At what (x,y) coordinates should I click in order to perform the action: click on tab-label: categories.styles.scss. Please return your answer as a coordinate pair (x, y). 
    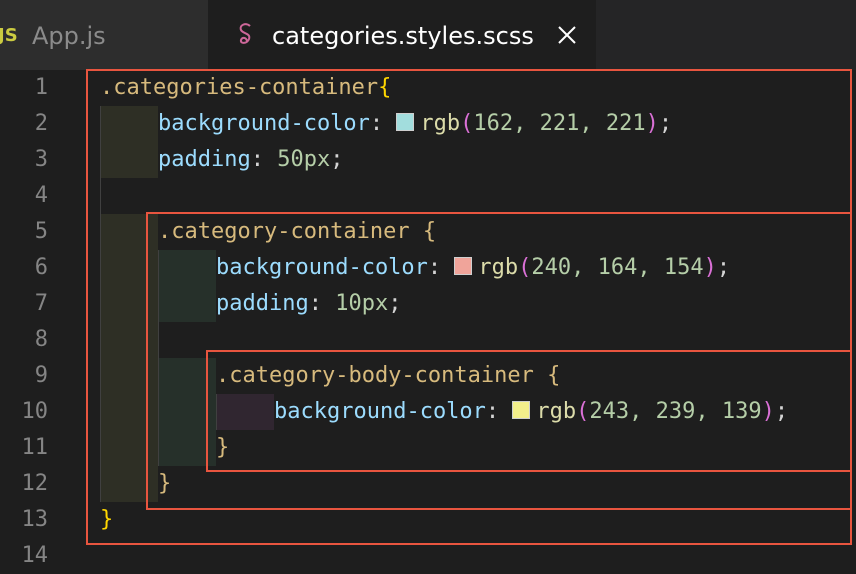
    Looking at the image, I should click on (403, 36).